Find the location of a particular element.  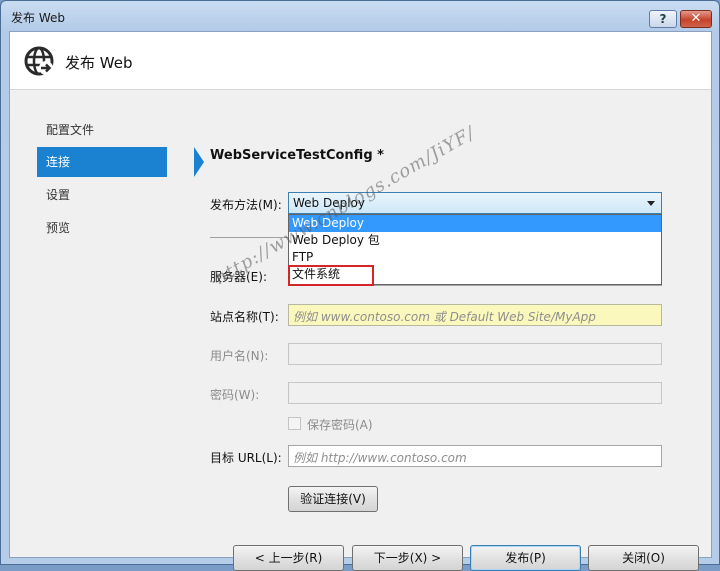

save-password-label: 保存密码(A) is located at coordinates (340, 425).